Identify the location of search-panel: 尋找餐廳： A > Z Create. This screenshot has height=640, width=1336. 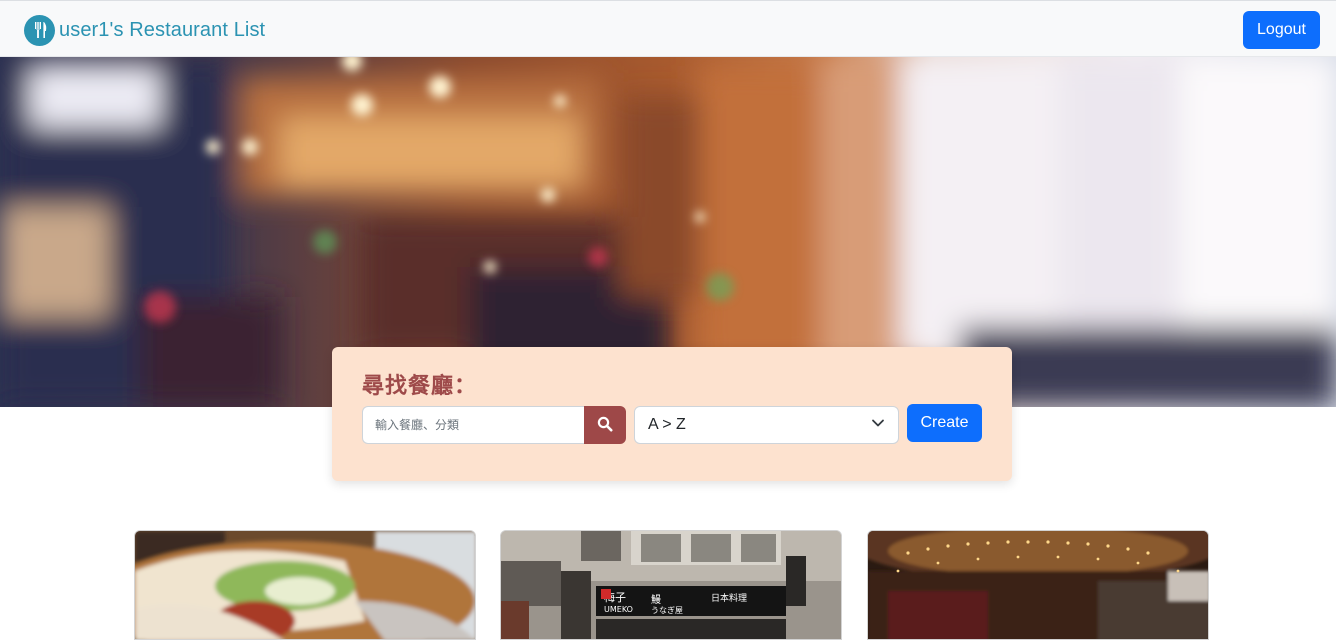
(672, 414).